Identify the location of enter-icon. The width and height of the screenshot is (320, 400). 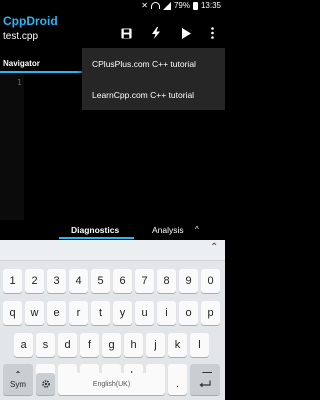
(205, 383).